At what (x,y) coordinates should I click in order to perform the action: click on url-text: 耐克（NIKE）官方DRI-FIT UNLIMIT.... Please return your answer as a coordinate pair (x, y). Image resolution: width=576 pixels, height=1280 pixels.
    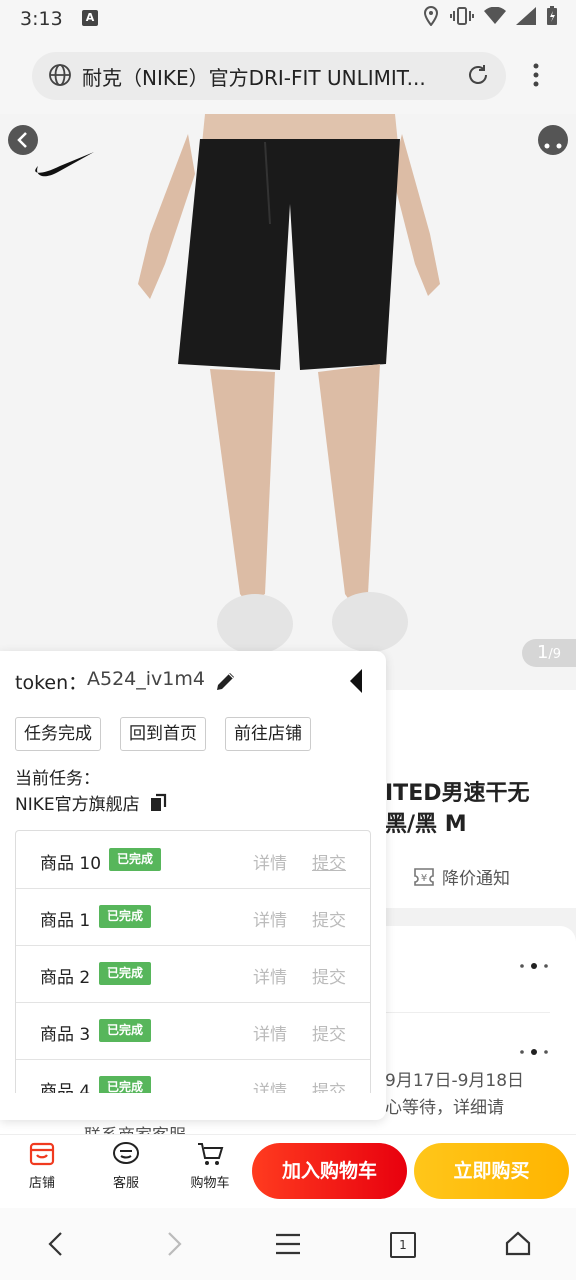
    Looking at the image, I should click on (268, 76).